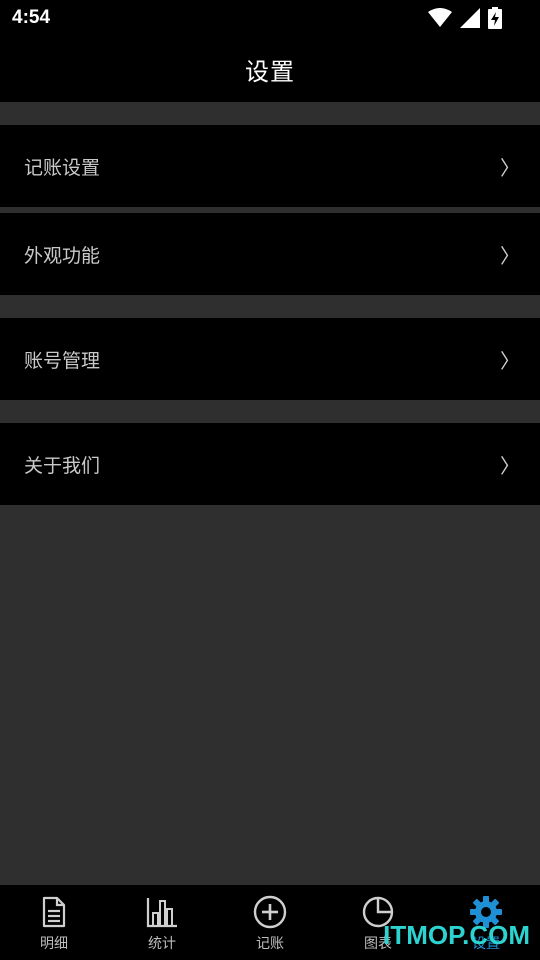 The width and height of the screenshot is (540, 960). Describe the element at coordinates (270, 464) in the screenshot. I see `settings-item-about: 关于我们 〉` at that location.